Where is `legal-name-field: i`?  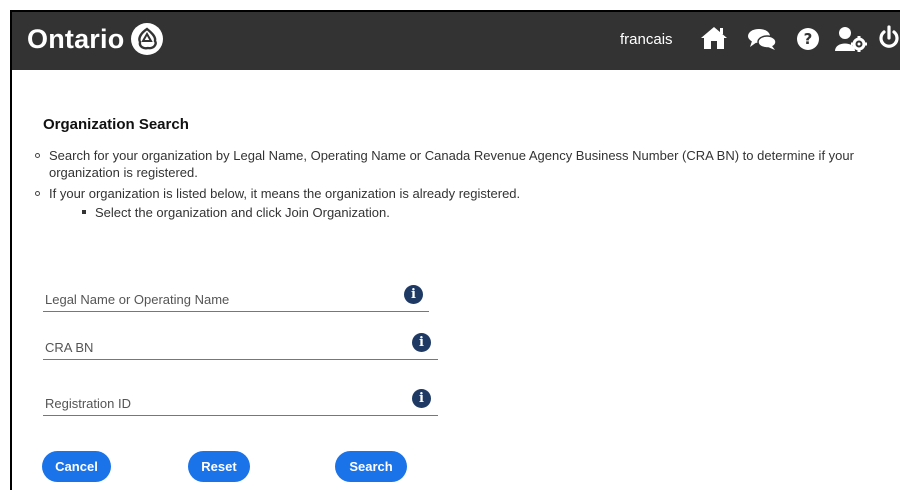
legal-name-field: i is located at coordinates (236, 296).